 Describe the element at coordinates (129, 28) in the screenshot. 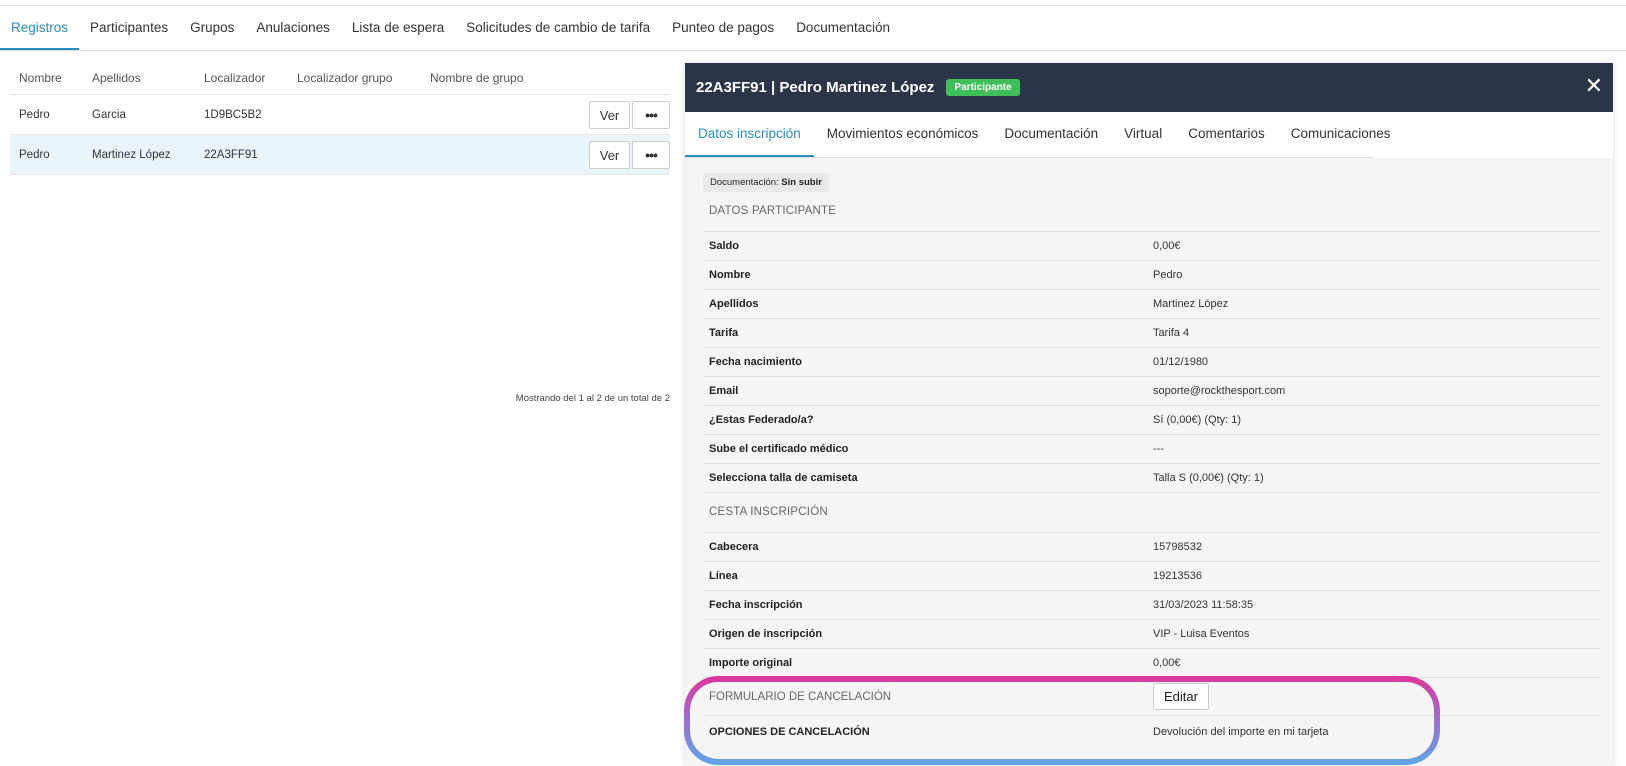

I see `tab-participantes: Participantes` at that location.